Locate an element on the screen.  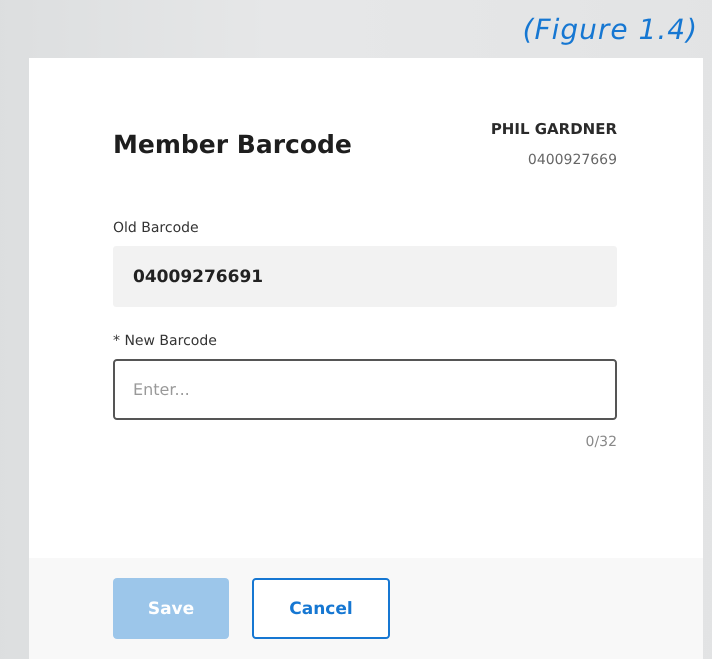
figure-caption: (Figure 1.4) is located at coordinates (610, 29).